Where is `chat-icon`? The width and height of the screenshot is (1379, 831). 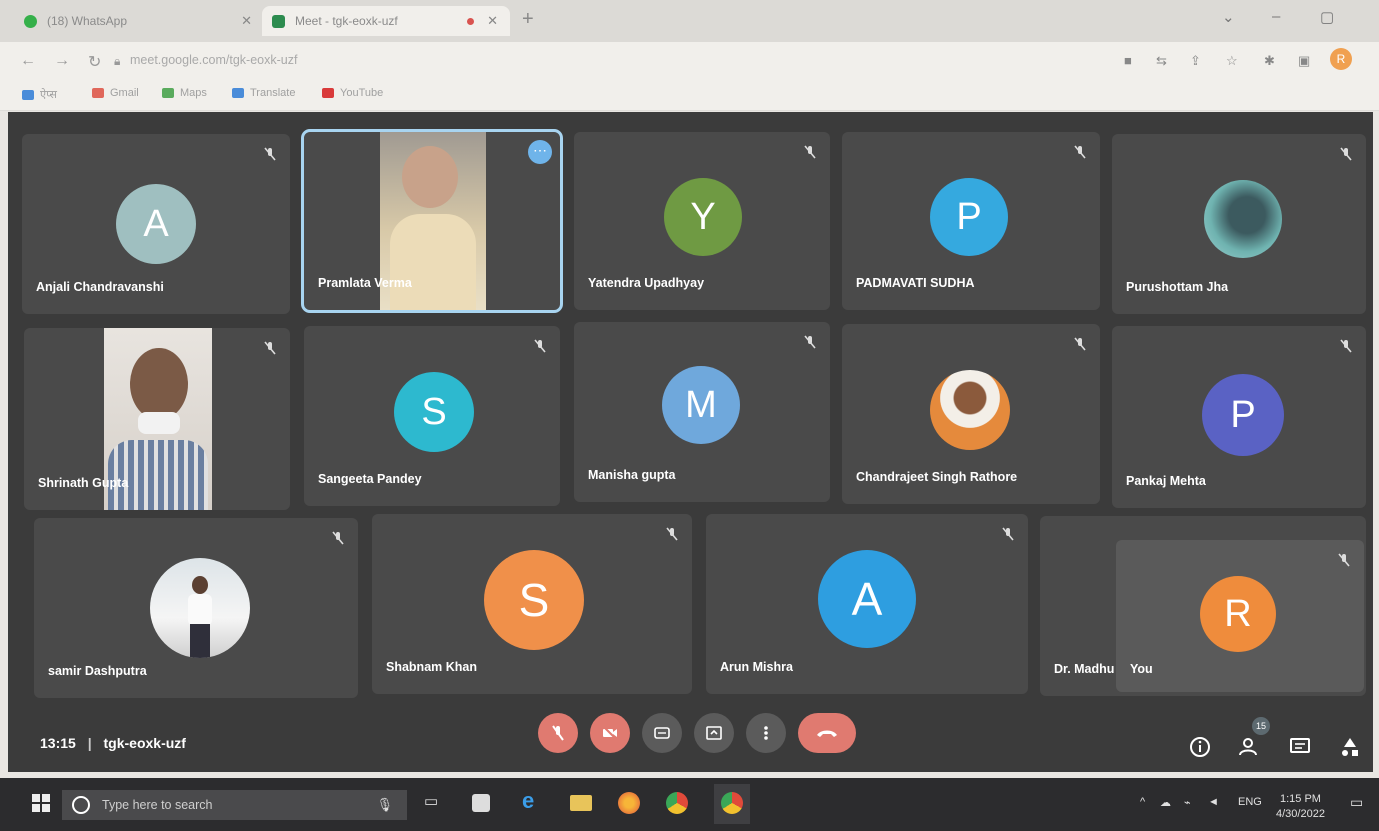
chat-icon is located at coordinates (1300, 747).